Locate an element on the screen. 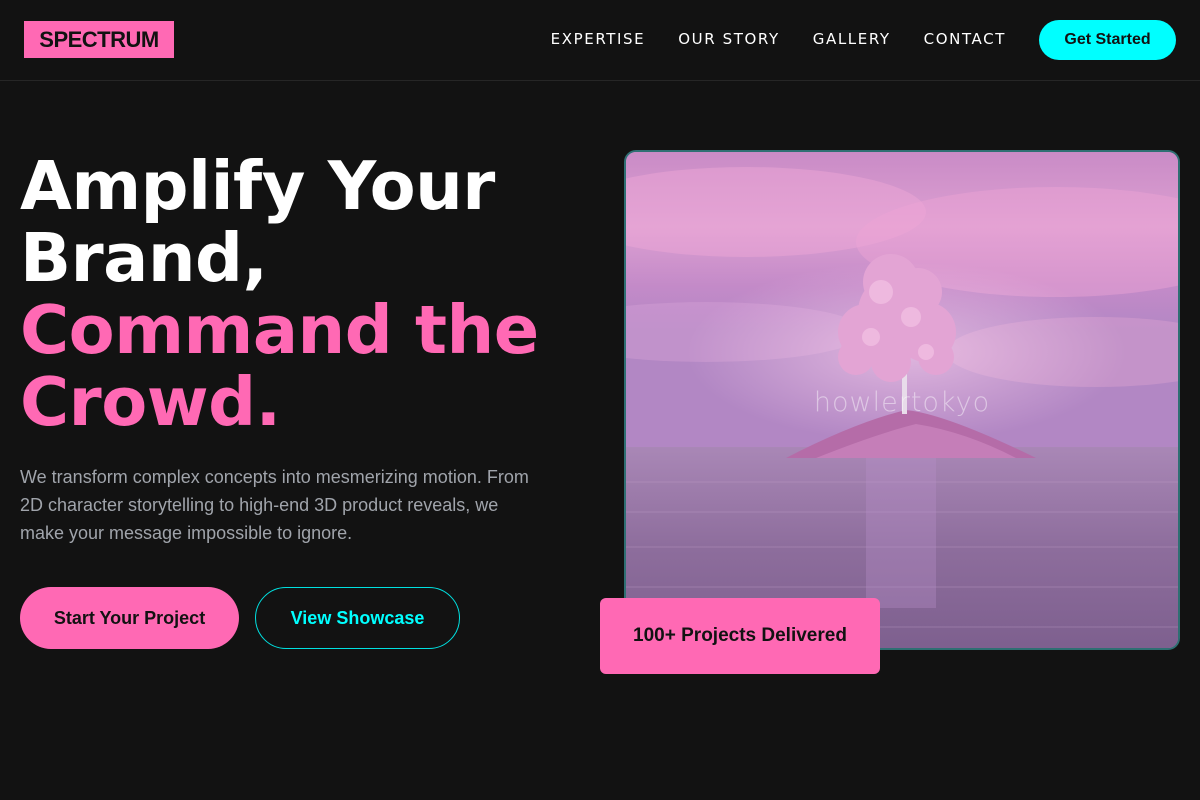 The height and width of the screenshot is (800, 1200). nav-link-gallery: GALLERY is located at coordinates (852, 39).